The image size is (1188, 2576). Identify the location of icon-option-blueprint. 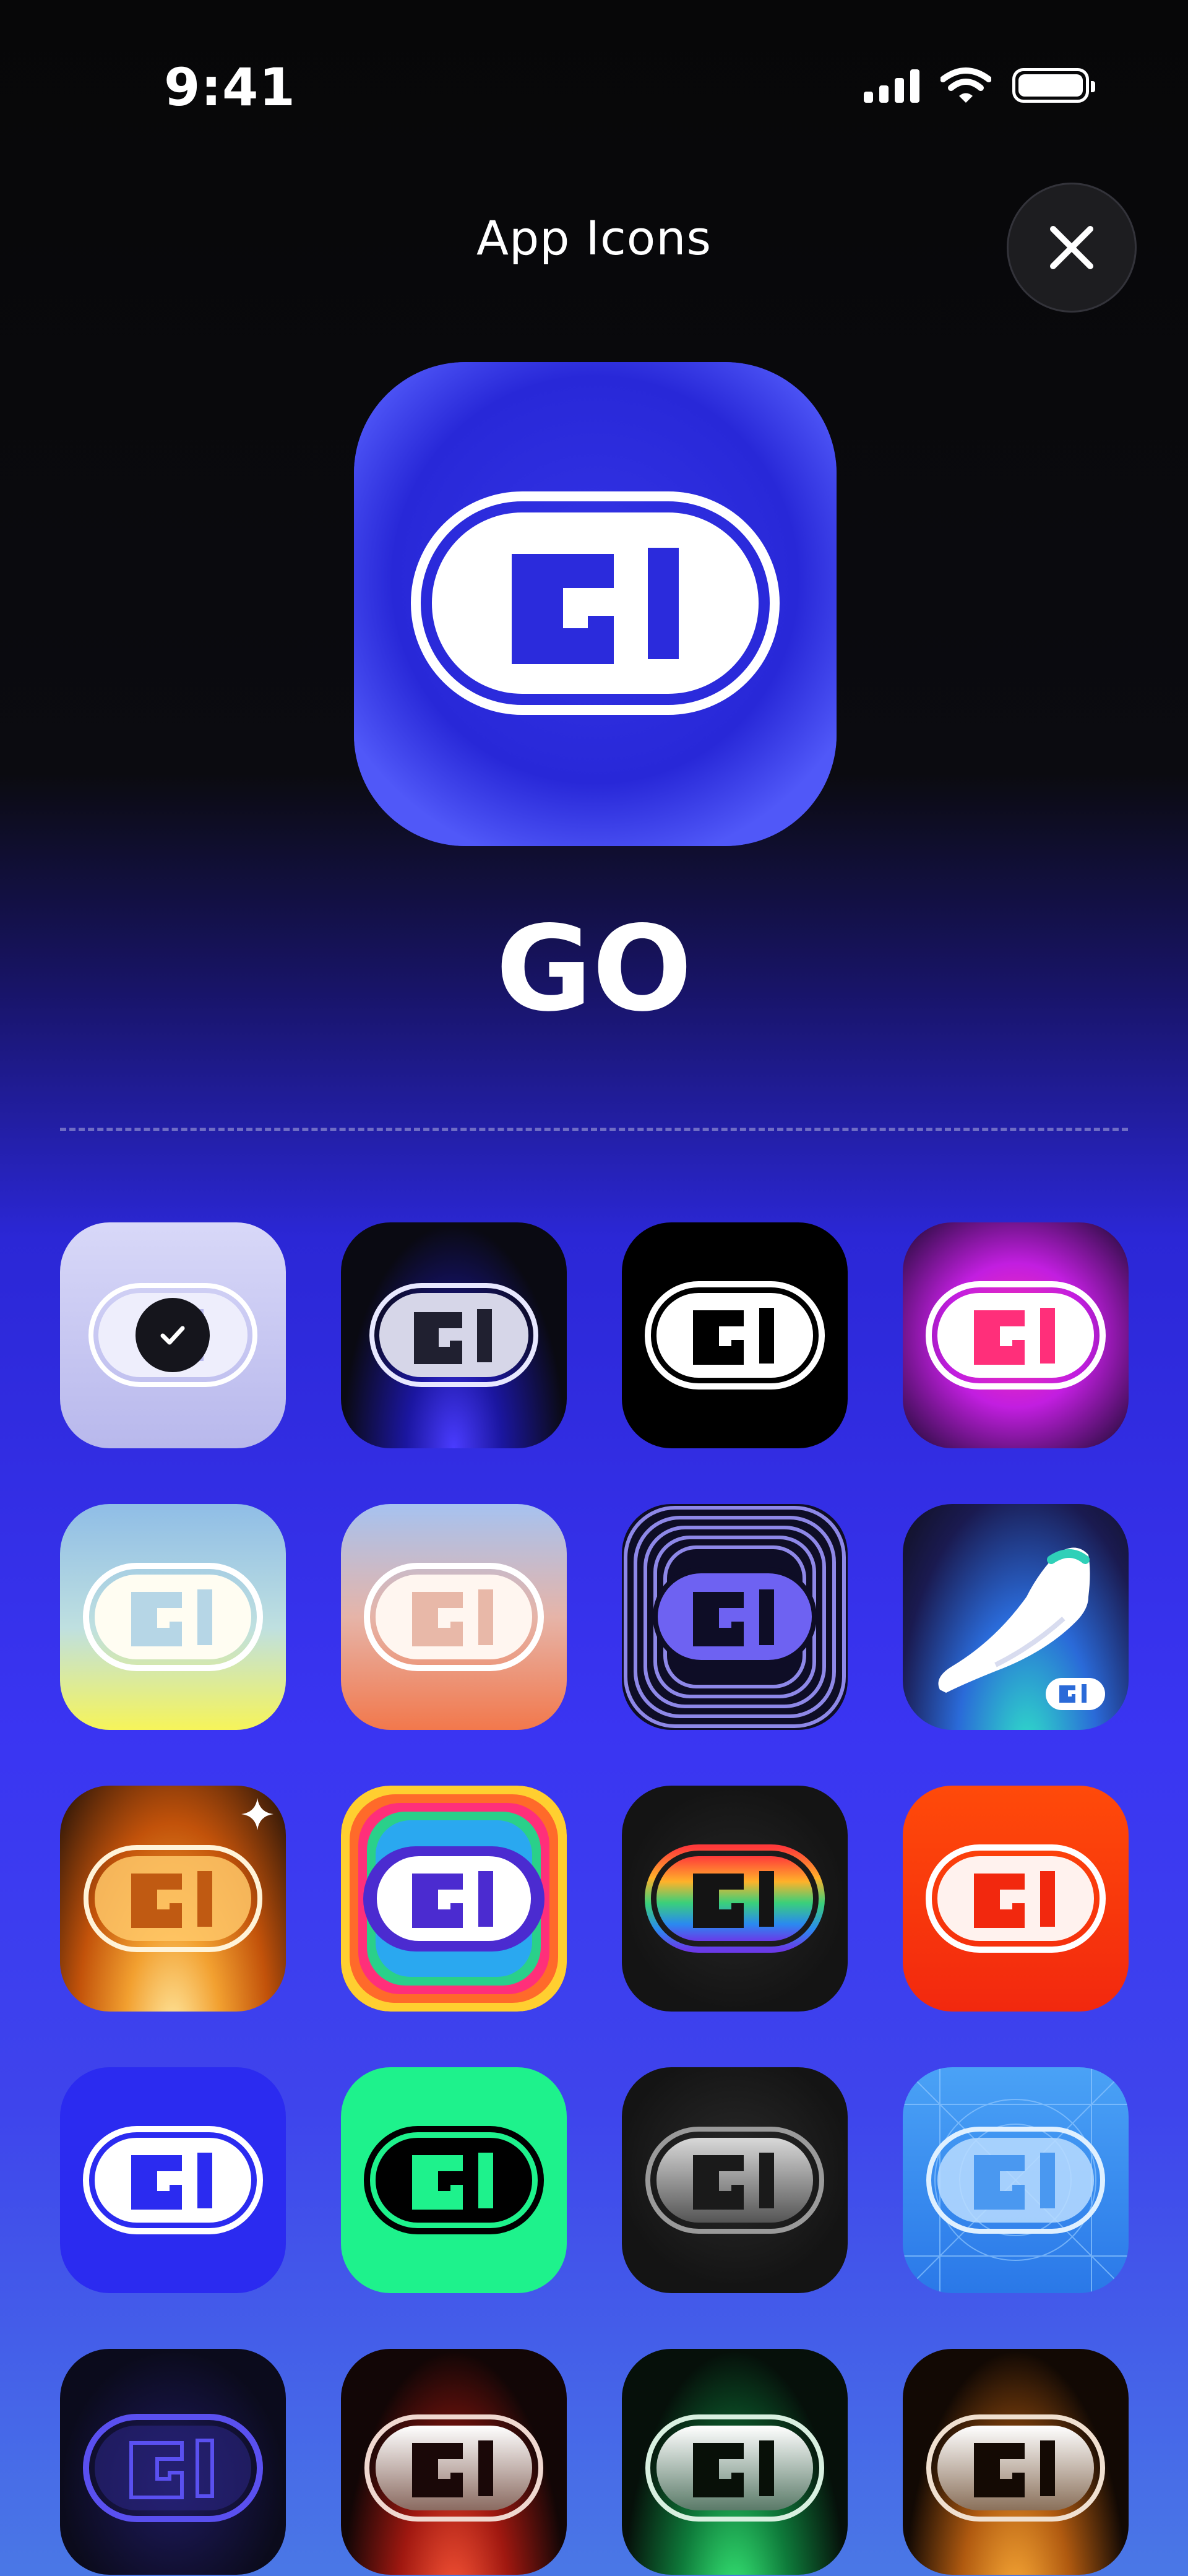
(1016, 2180).